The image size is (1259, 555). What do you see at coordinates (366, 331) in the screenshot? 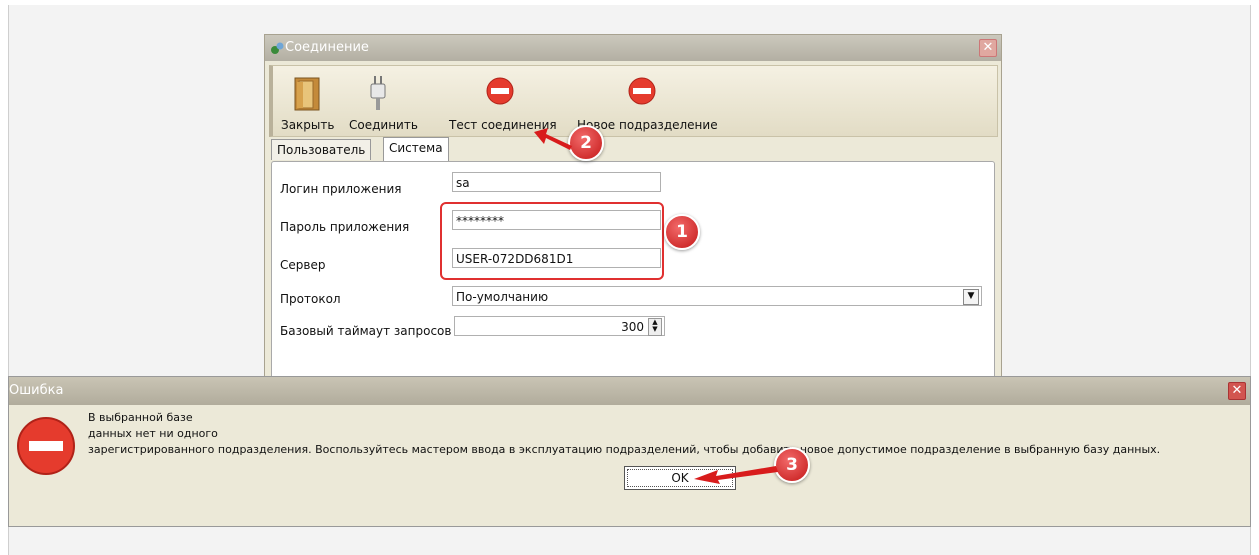
I see `timeout-label: Базовый таймаут запросов` at bounding box center [366, 331].